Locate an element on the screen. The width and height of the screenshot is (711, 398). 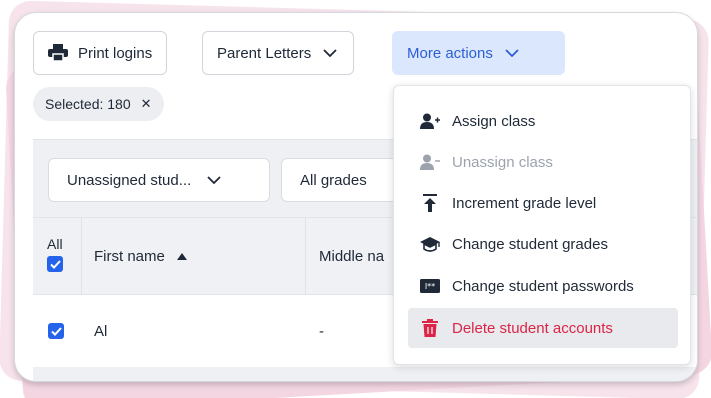
first-name-header-label: First name is located at coordinates (129, 256).